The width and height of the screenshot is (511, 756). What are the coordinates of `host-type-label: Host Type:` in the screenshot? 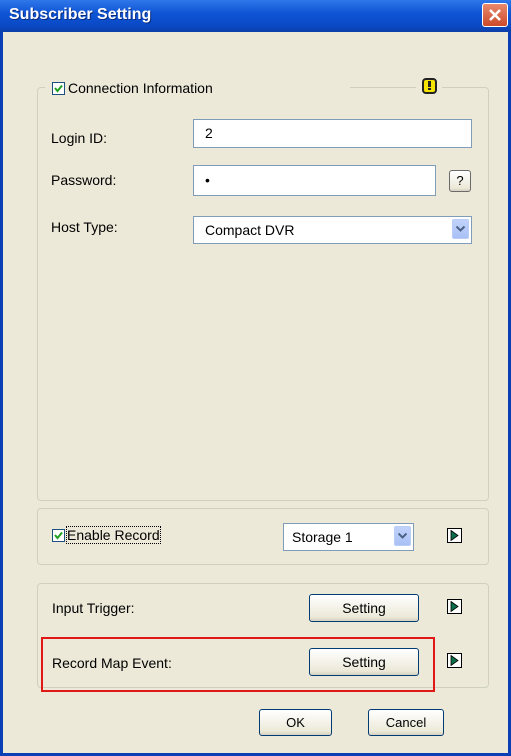 It's located at (84, 227).